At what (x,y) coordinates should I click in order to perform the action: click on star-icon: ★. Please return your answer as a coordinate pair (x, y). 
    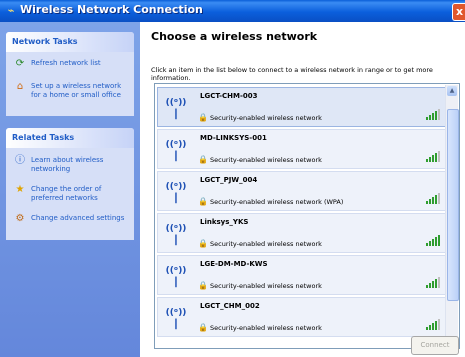
    Looking at the image, I should click on (20, 189).